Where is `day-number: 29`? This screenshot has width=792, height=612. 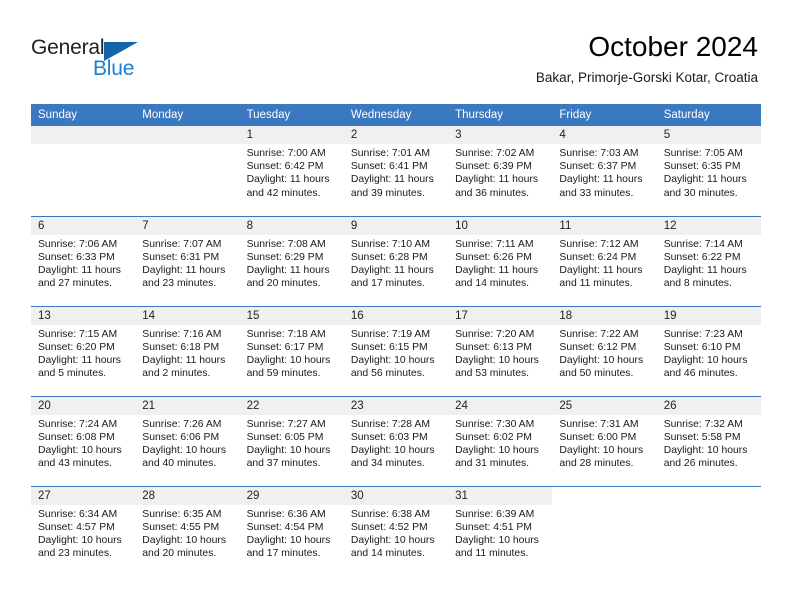
day-number: 29 is located at coordinates (291, 495).